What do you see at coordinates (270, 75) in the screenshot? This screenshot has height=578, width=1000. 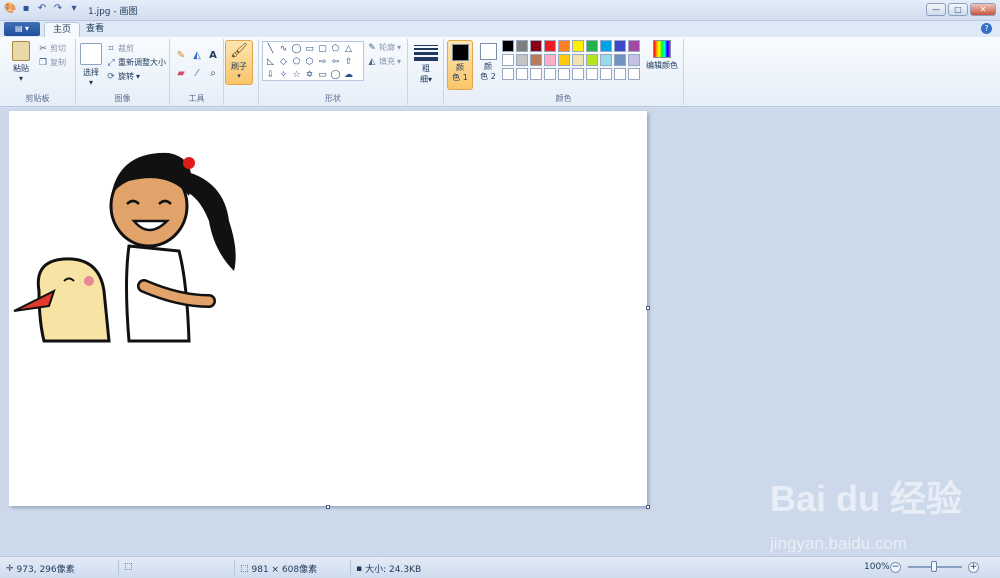 I see `down-arrow-shape-icon: ⇩` at bounding box center [270, 75].